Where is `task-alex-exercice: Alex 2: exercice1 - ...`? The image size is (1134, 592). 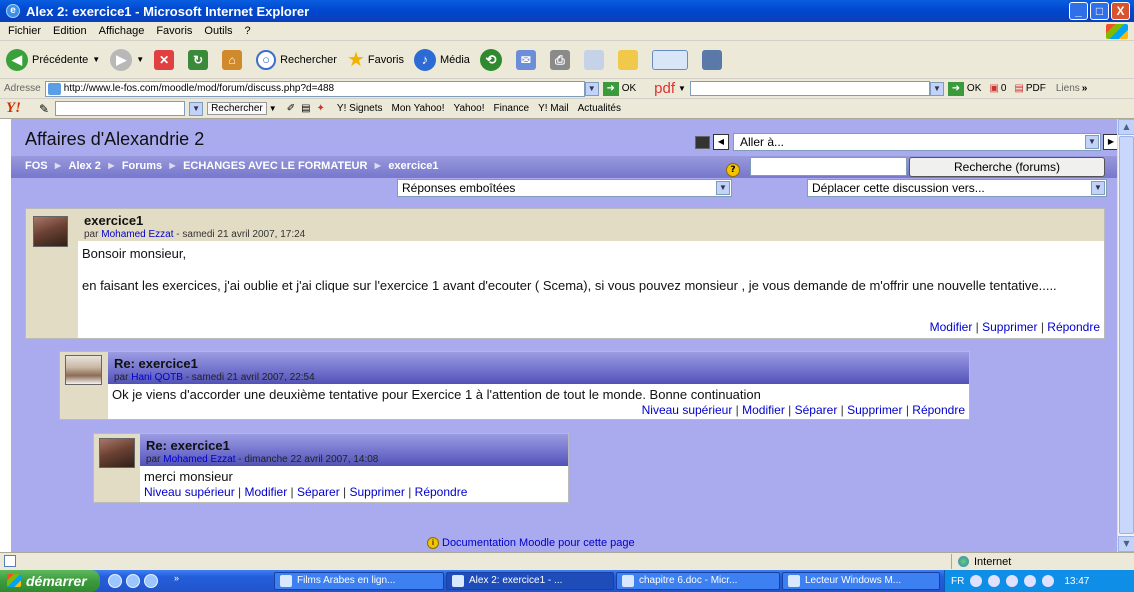
task-alex-exercice: Alex 2: exercice1 - ... is located at coordinates (530, 581).